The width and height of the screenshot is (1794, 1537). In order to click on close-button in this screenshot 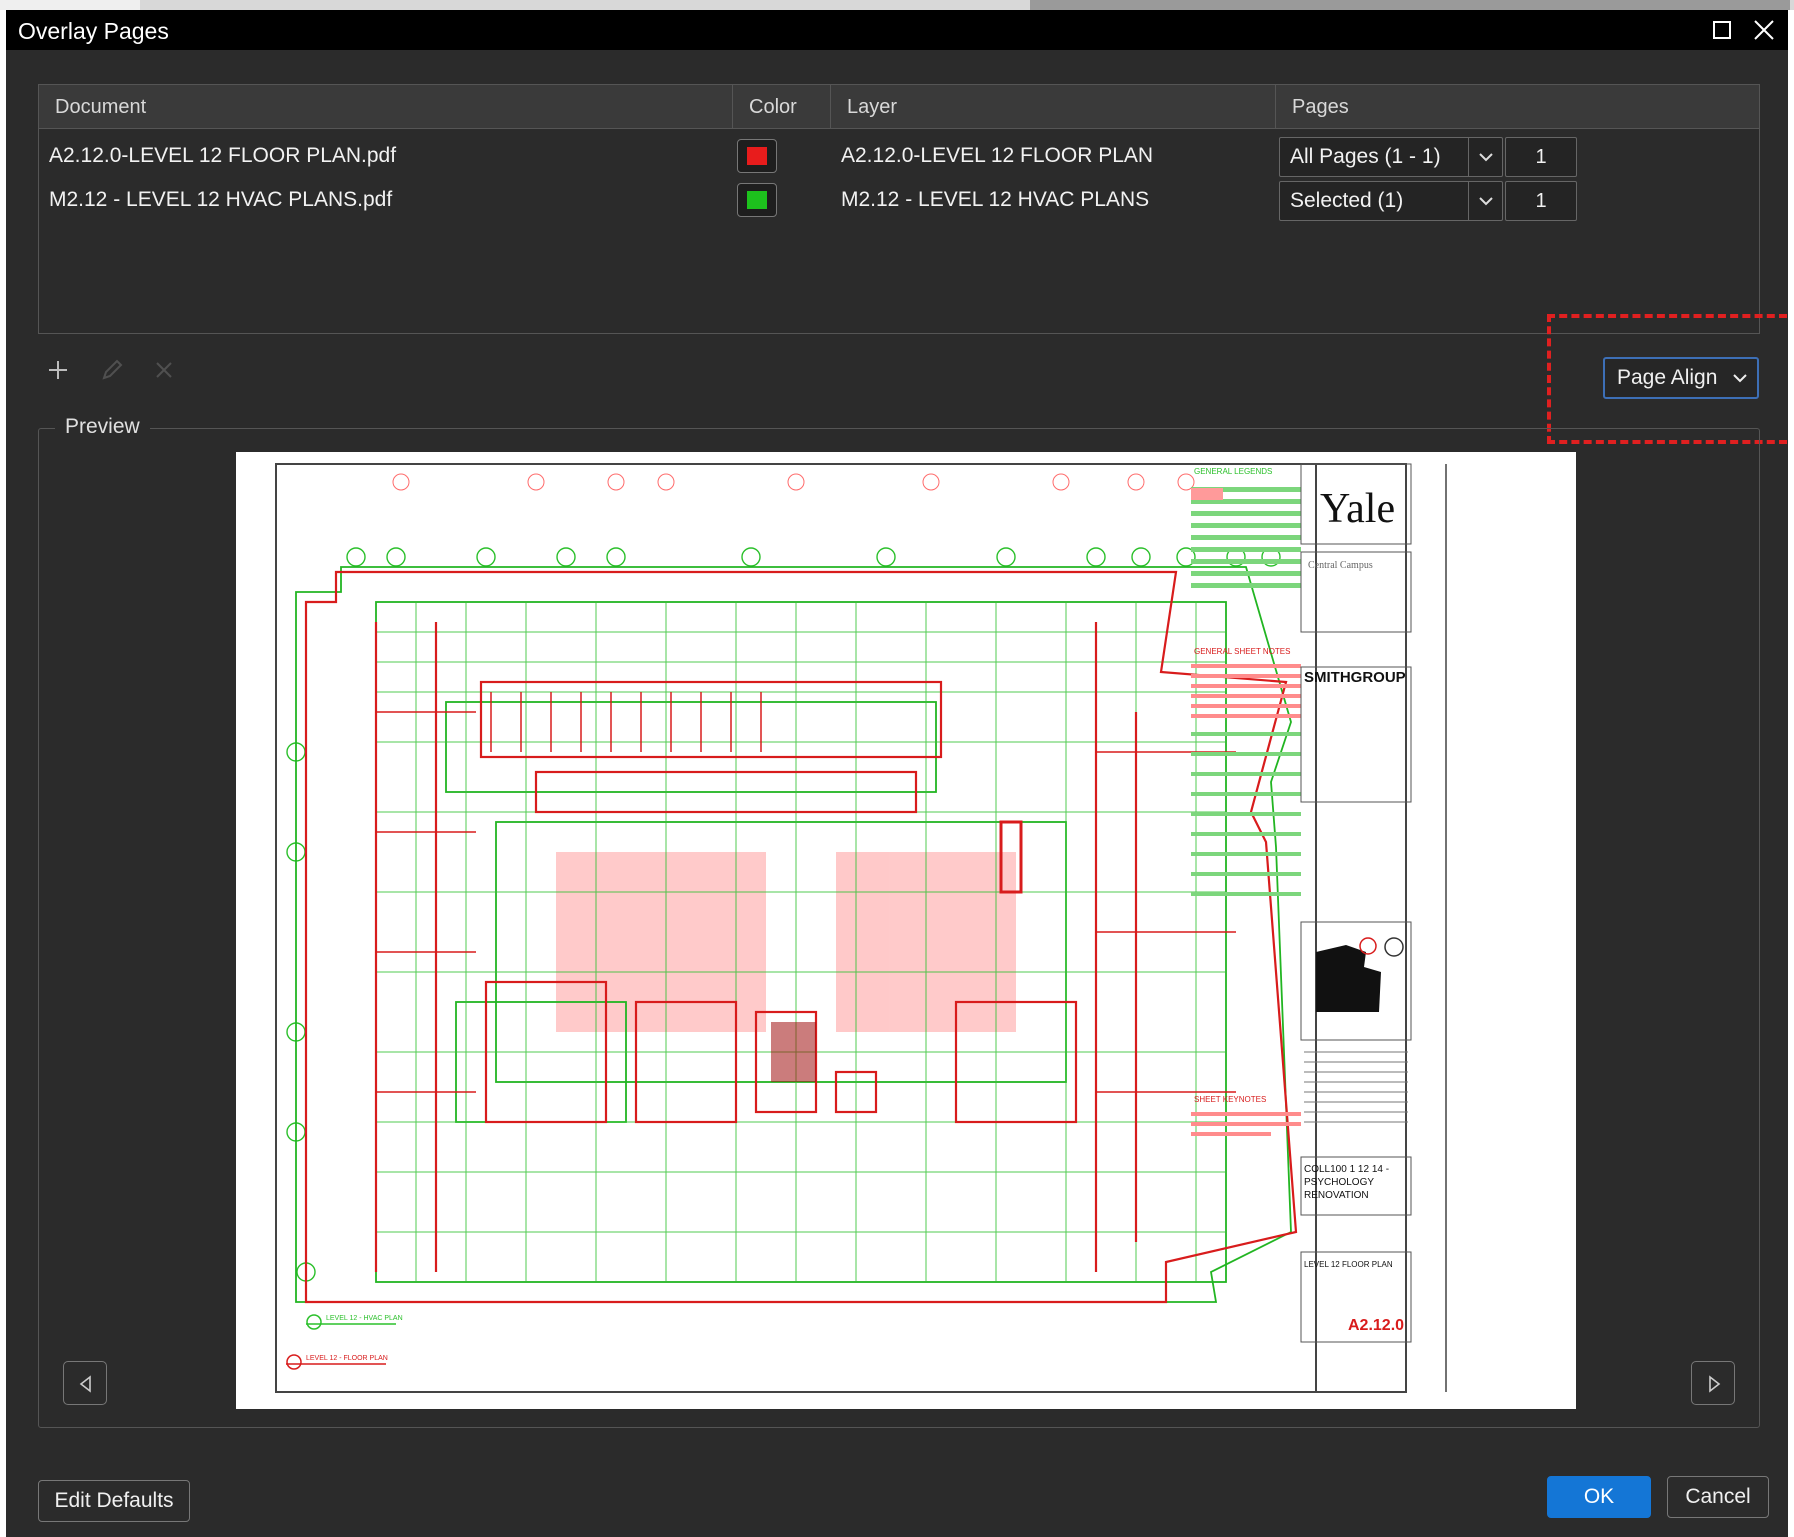, I will do `click(1764, 30)`.